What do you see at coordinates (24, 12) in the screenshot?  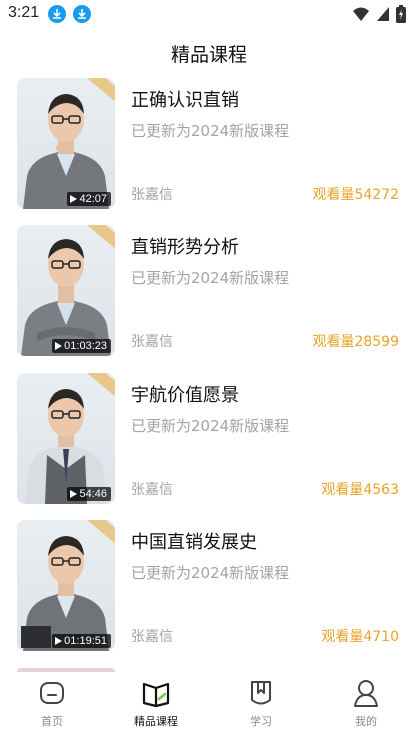 I see `status-time: 3:21` at bounding box center [24, 12].